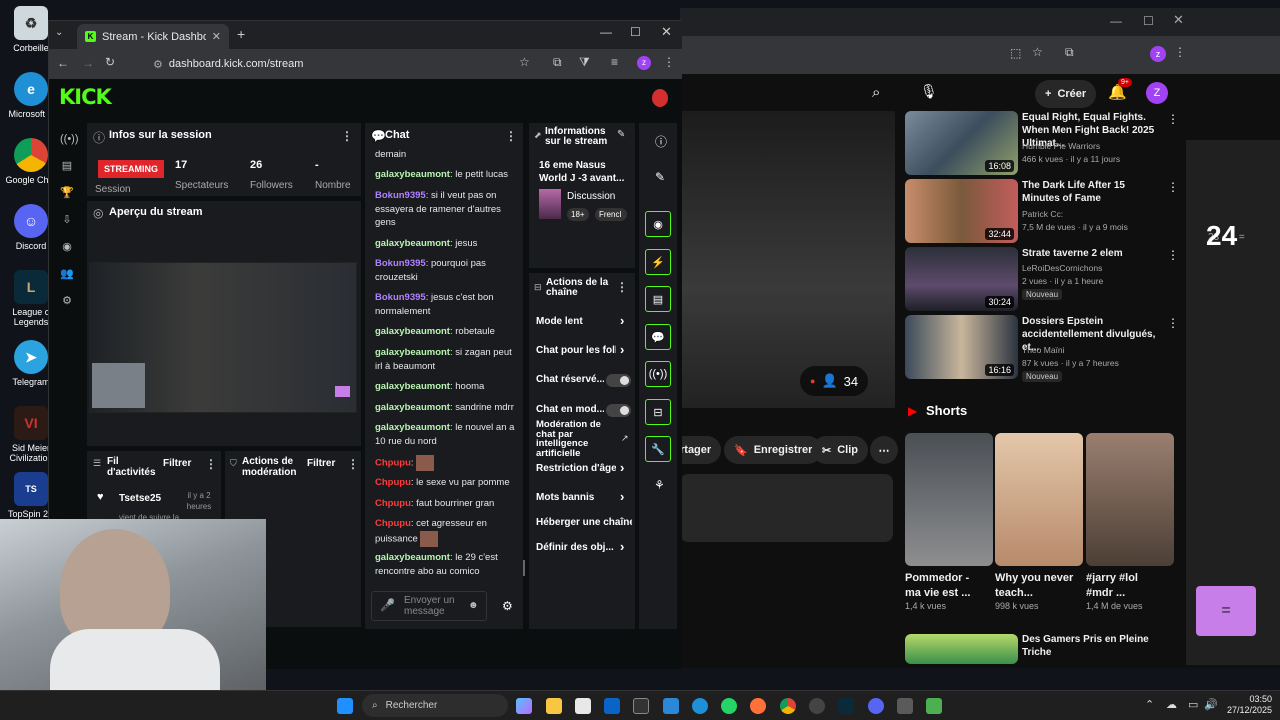 The height and width of the screenshot is (720, 1280). Describe the element at coordinates (658, 337) in the screenshot. I see `chat-tool-button: 💬` at that location.